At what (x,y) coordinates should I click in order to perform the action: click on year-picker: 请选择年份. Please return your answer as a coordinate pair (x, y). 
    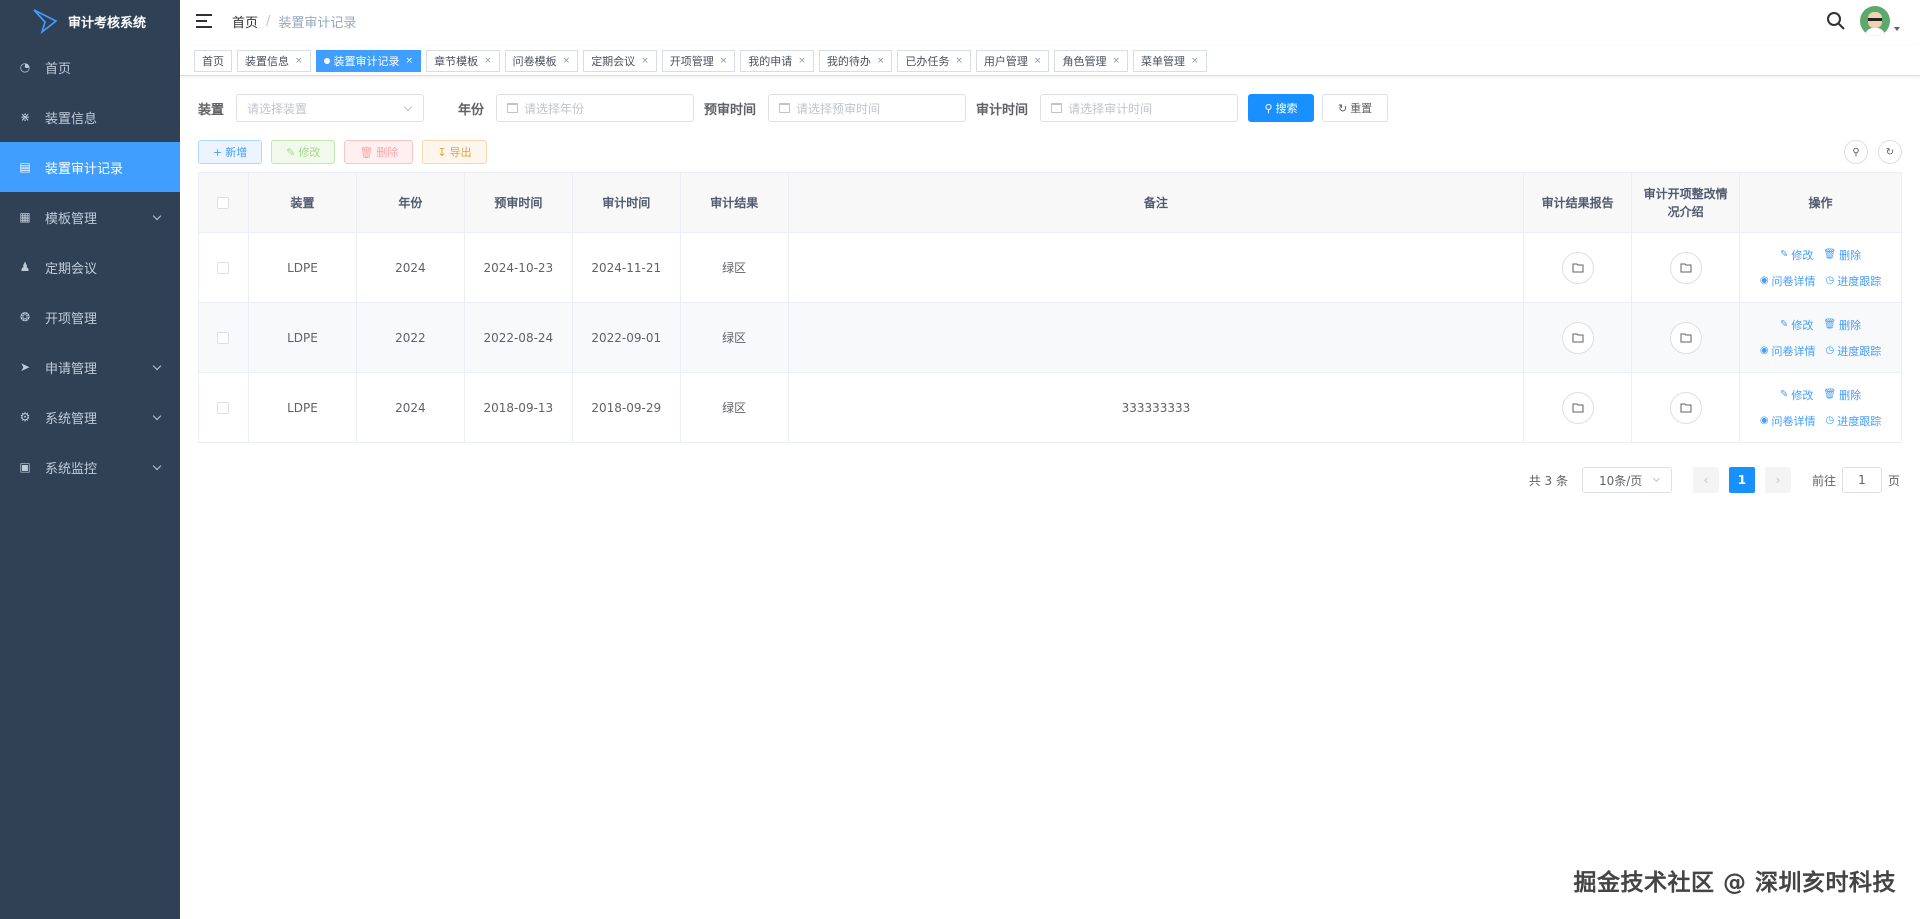
    Looking at the image, I should click on (595, 108).